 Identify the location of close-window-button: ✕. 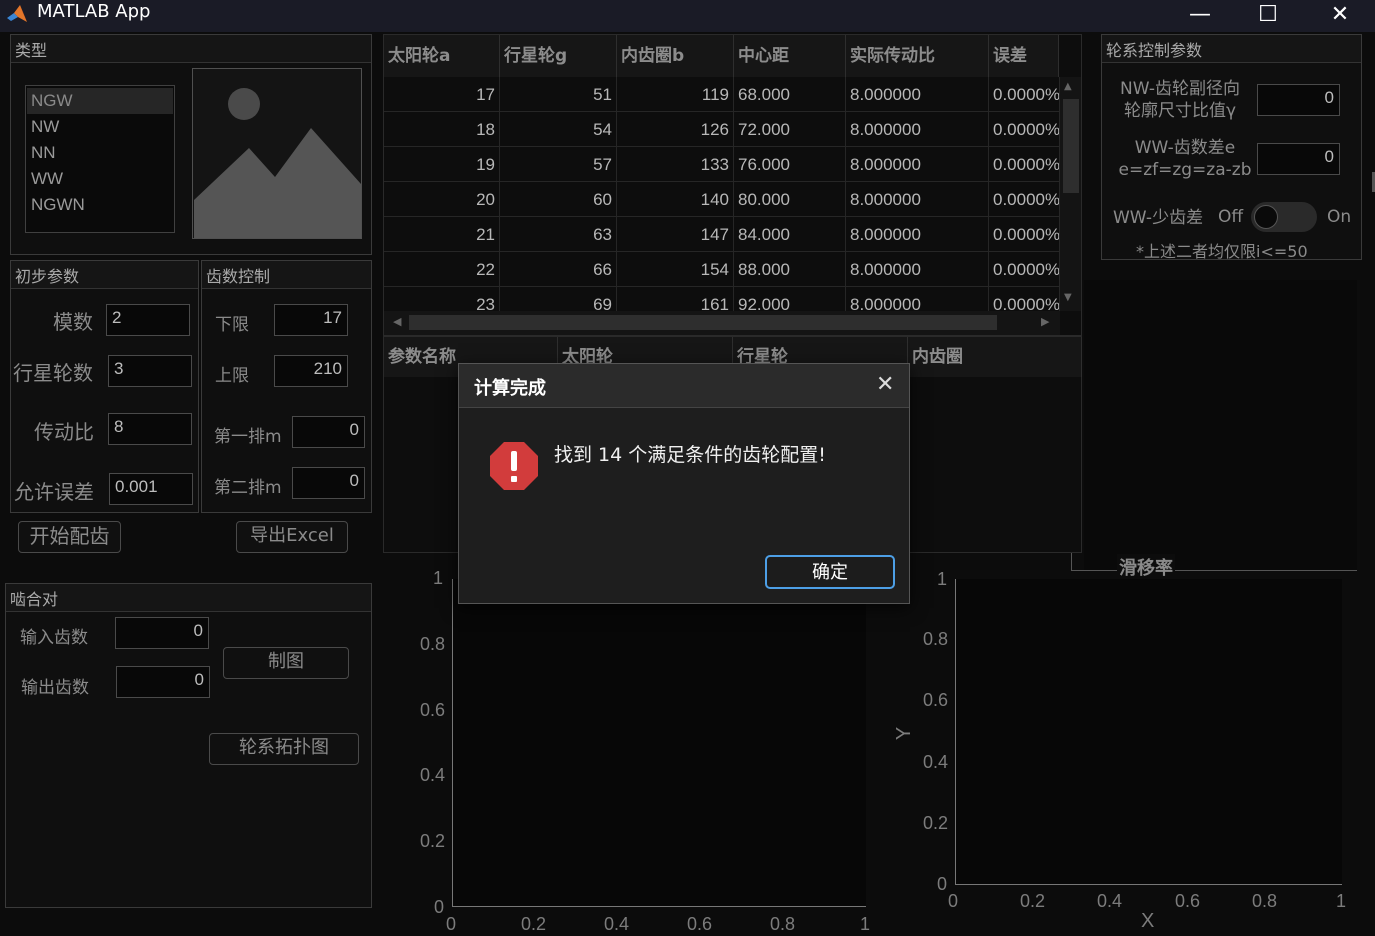
(1340, 16).